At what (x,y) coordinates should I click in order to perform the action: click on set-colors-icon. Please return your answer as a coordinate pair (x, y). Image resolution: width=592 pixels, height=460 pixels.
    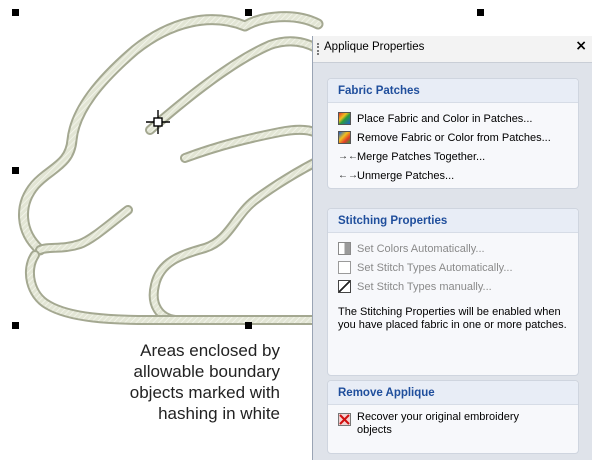
    Looking at the image, I should click on (344, 248).